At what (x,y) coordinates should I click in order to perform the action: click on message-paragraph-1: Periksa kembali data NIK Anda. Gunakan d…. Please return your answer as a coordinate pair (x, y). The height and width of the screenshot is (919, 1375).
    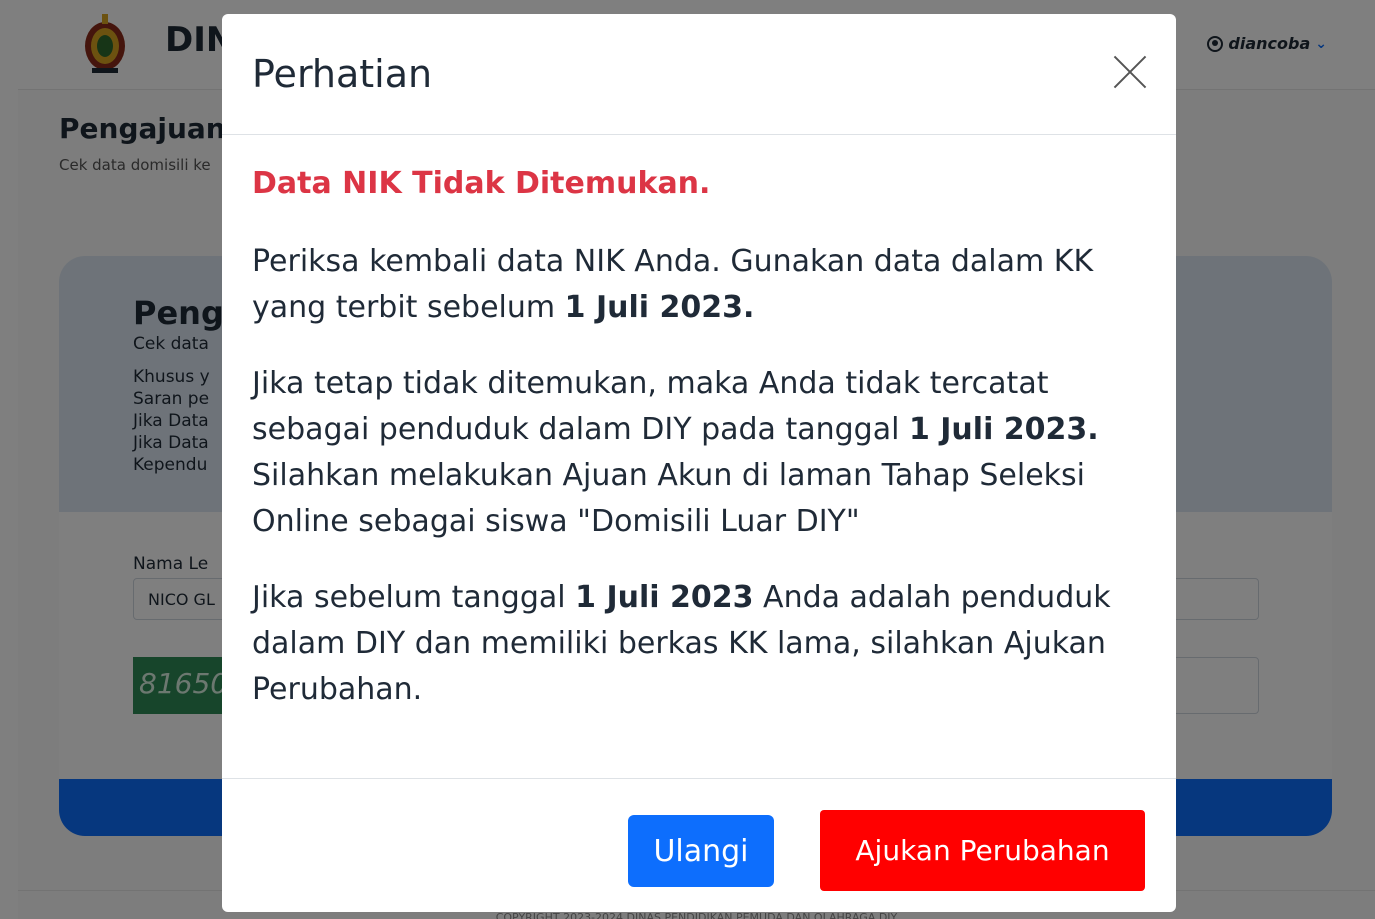
    Looking at the image, I should click on (673, 284).